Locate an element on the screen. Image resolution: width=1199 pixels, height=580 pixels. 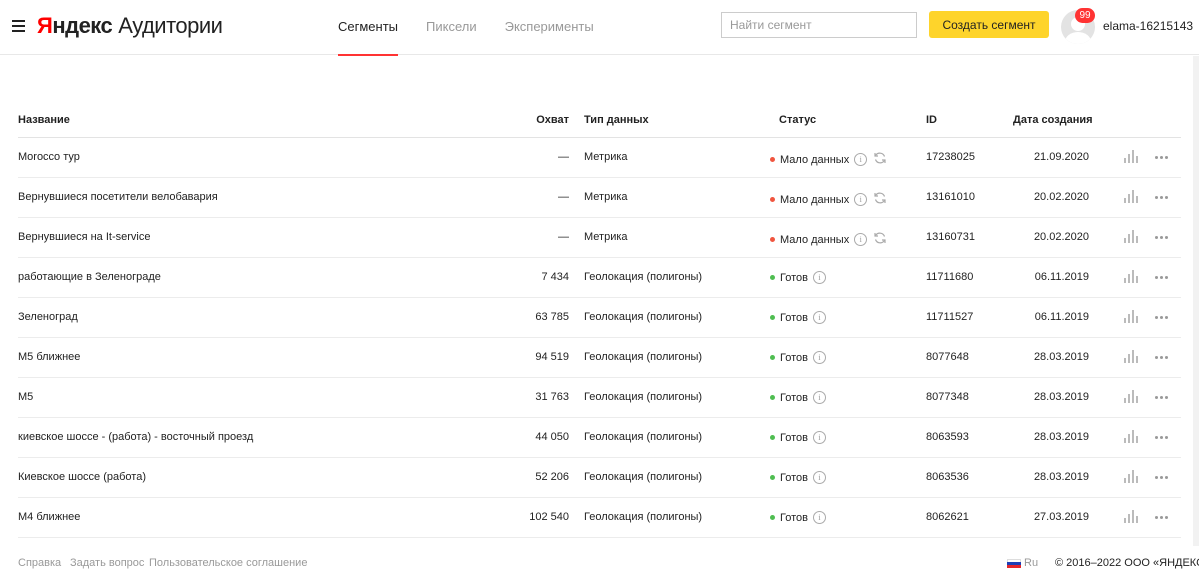
column-header-status: Статус is located at coordinates (797, 120).